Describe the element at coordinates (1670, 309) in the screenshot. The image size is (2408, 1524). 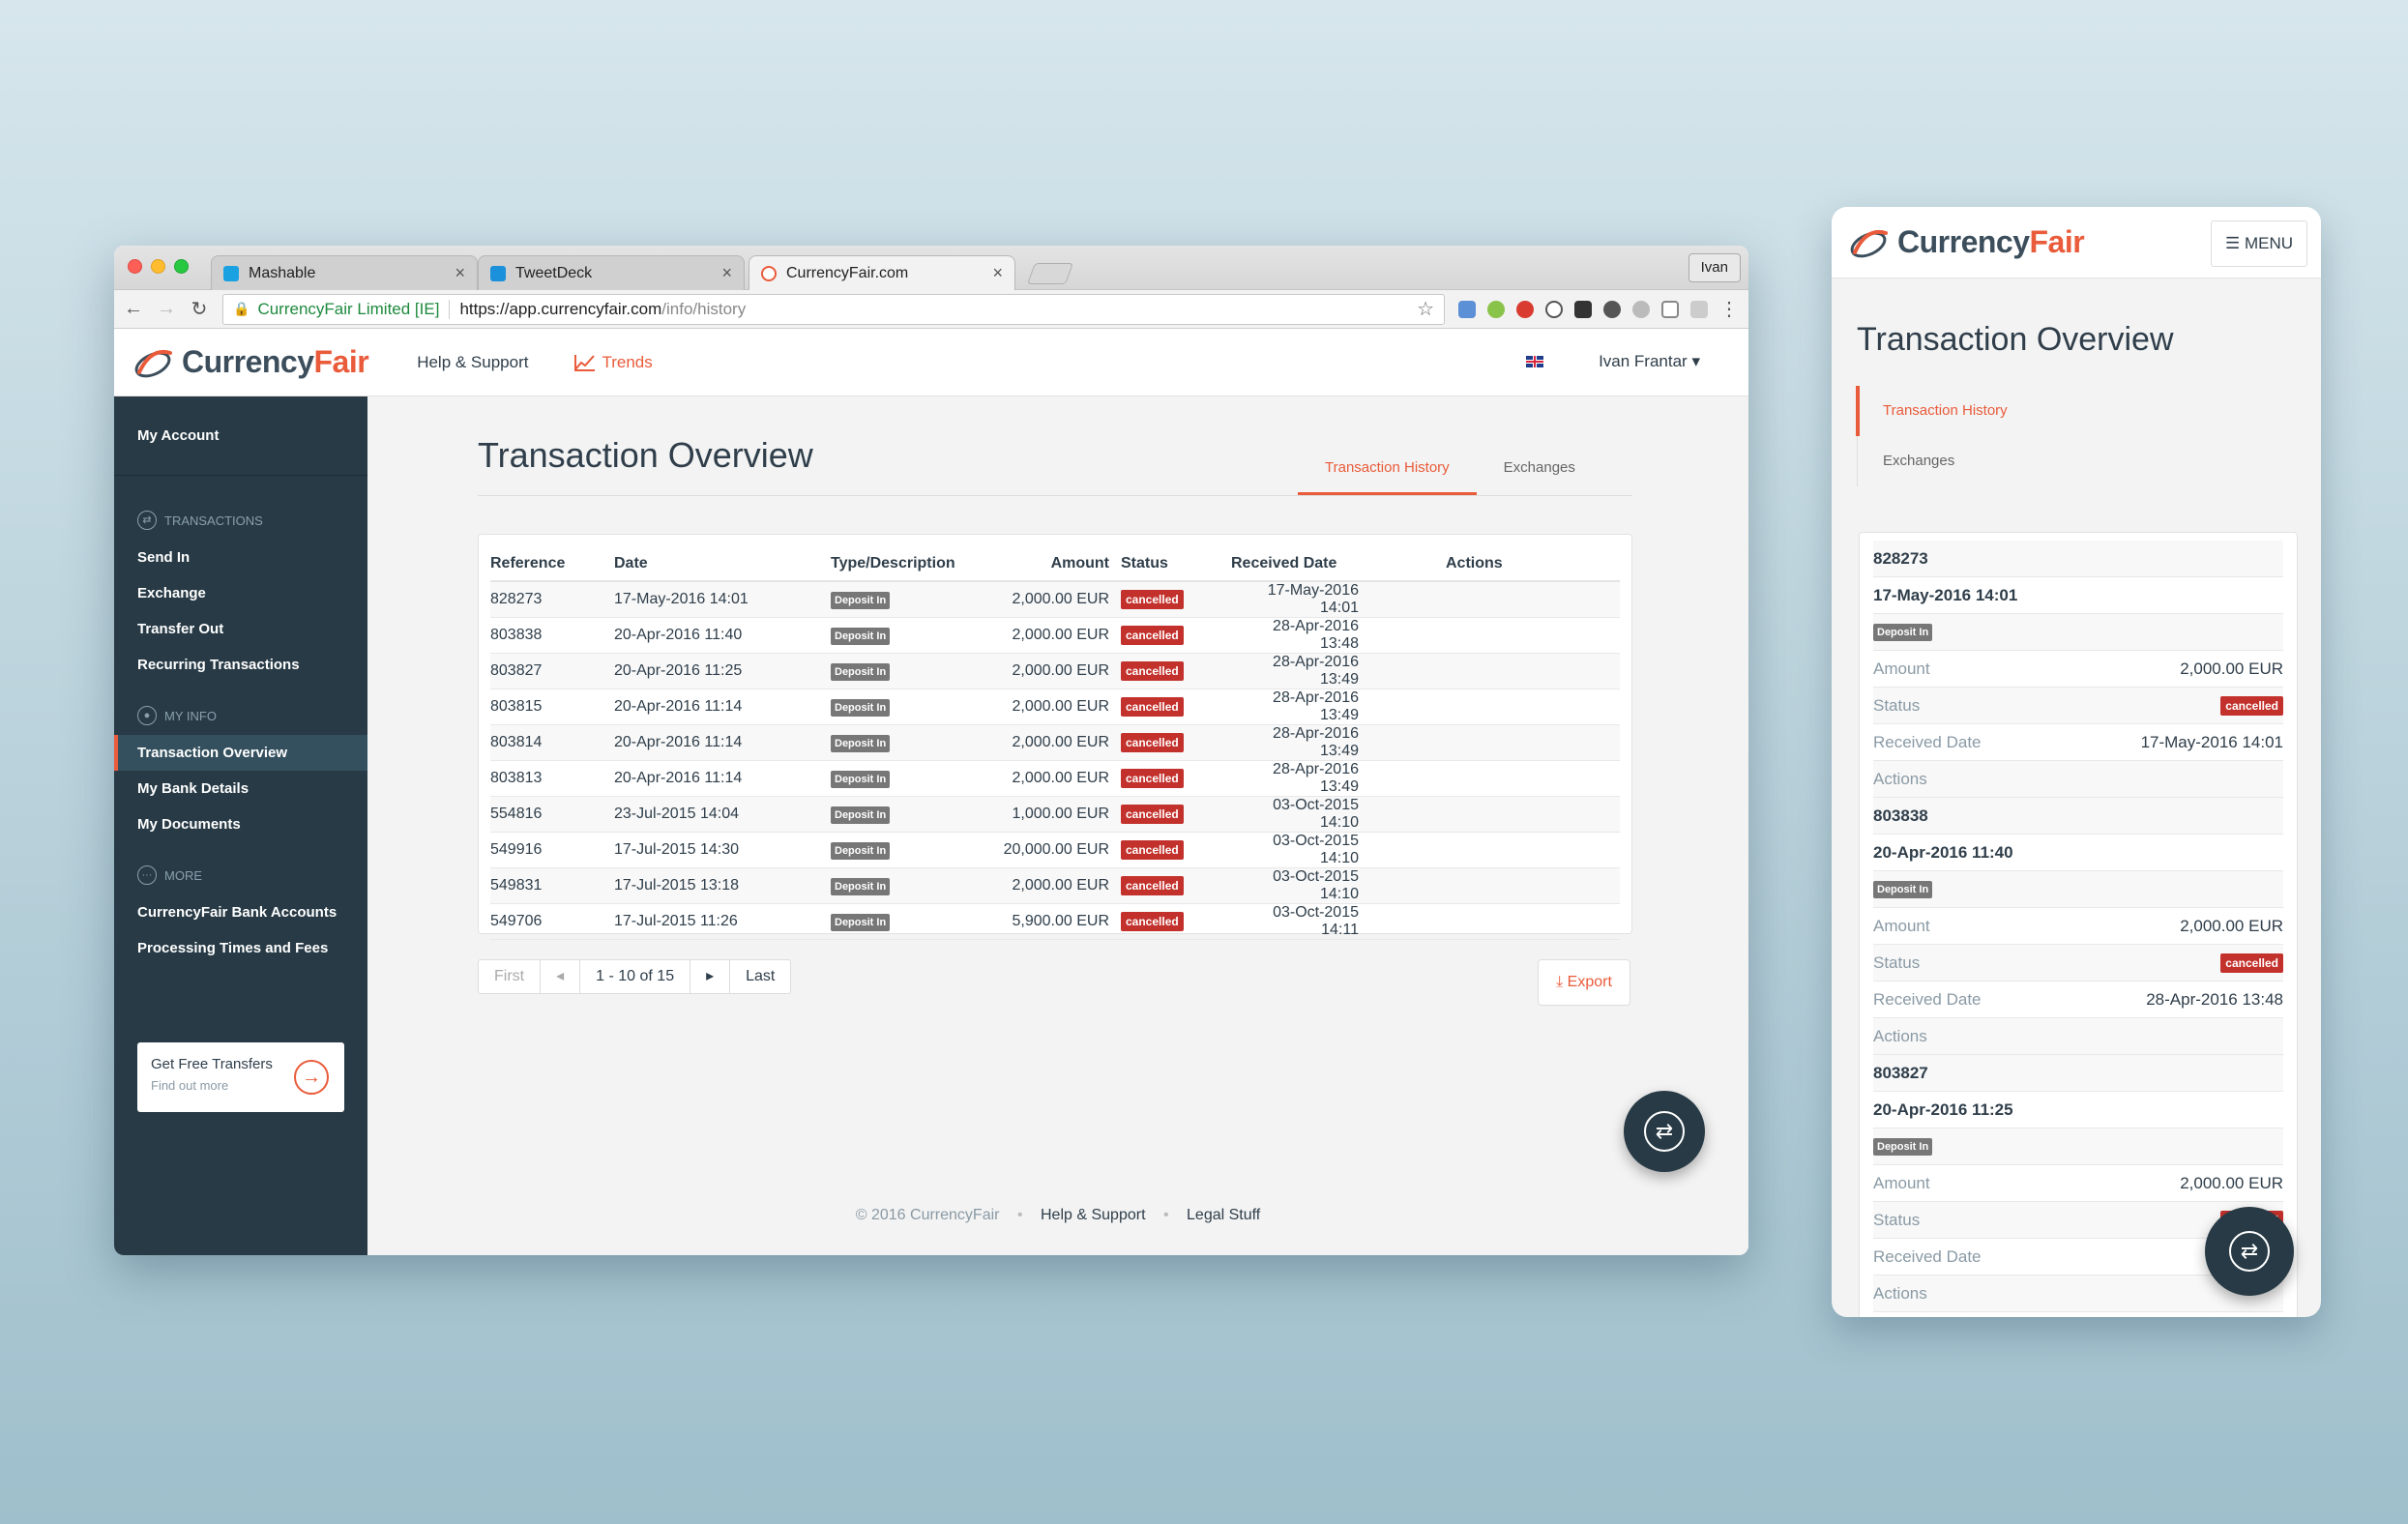
I see `cast-icon` at that location.